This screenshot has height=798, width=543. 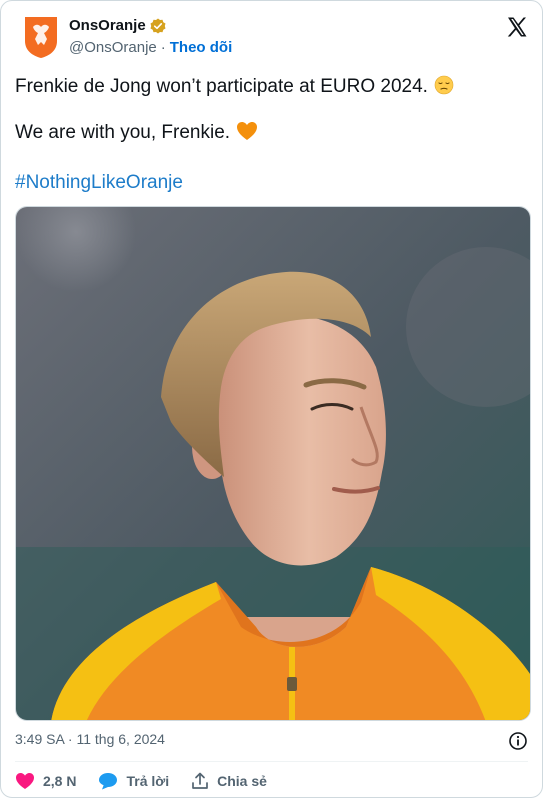 I want to click on tweet-line-2: We are with you, Frenkie., so click(x=136, y=133).